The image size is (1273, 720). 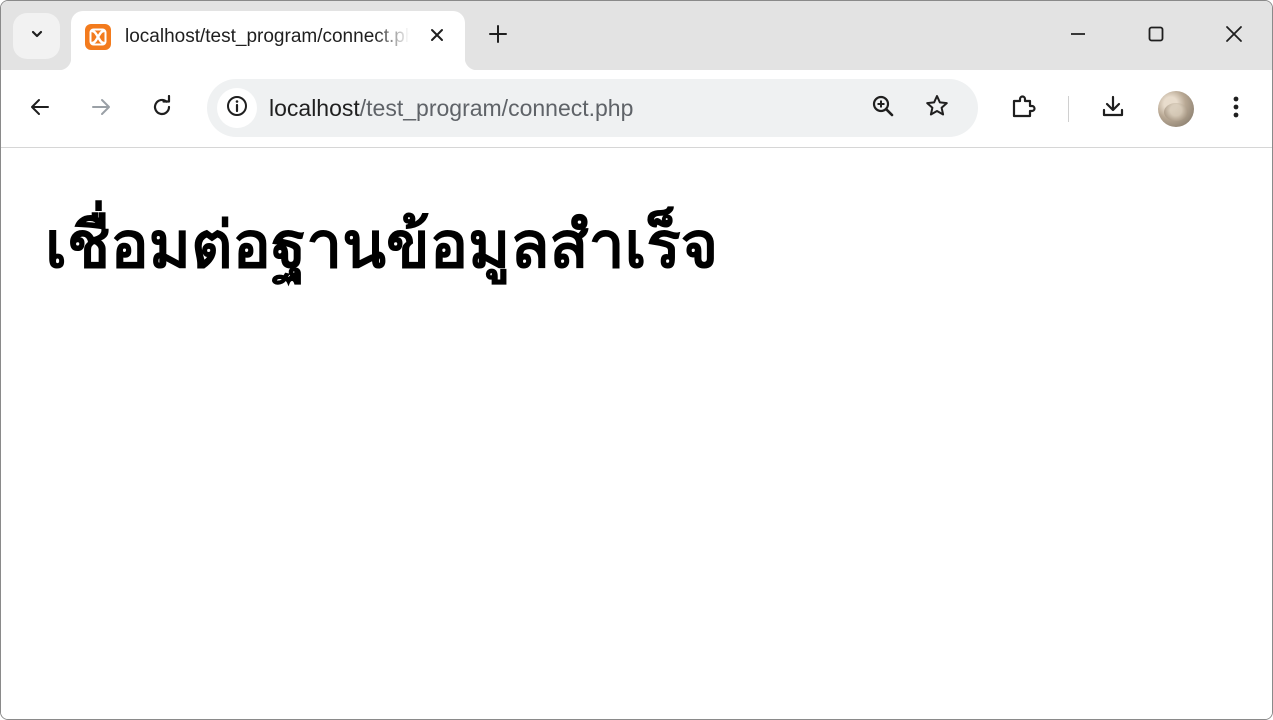 I want to click on new-tab-button, so click(x=498, y=36).